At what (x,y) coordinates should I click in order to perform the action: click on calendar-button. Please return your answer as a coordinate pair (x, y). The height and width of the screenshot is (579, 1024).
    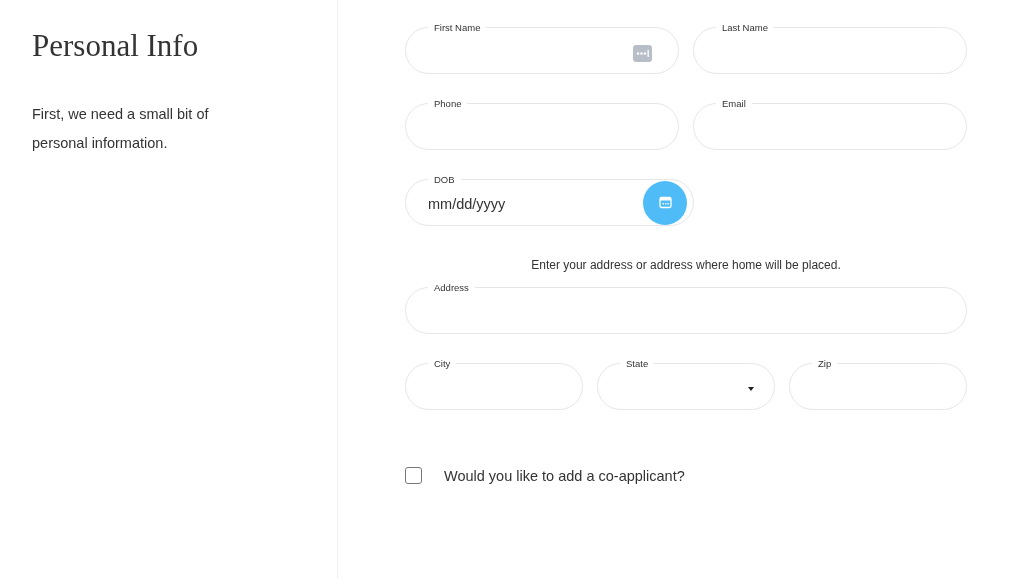
    Looking at the image, I should click on (665, 202).